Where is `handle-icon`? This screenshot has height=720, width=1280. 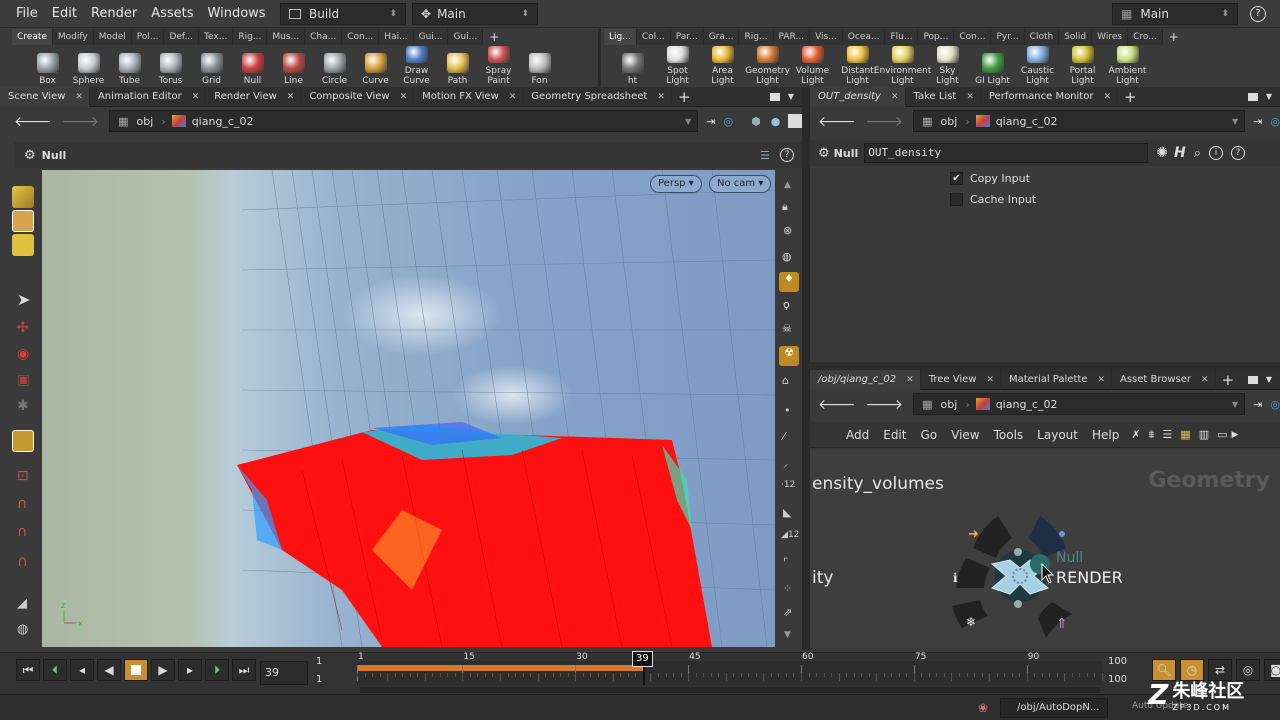 handle-icon is located at coordinates (23, 441).